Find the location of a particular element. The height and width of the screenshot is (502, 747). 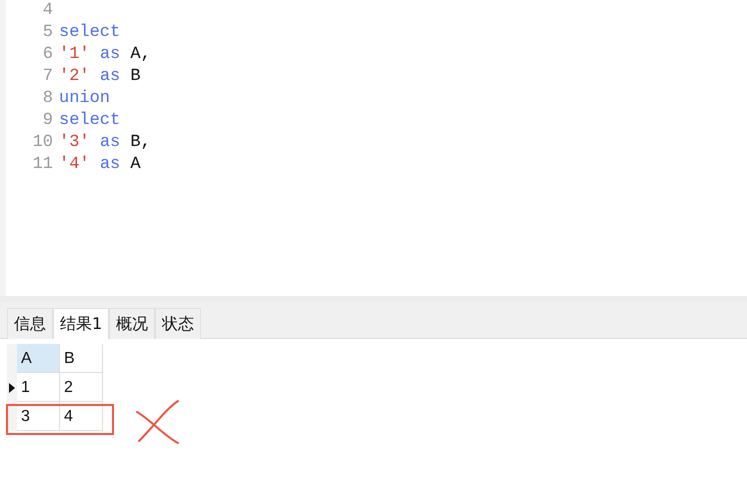

table-cell: 3 is located at coordinates (38, 416).